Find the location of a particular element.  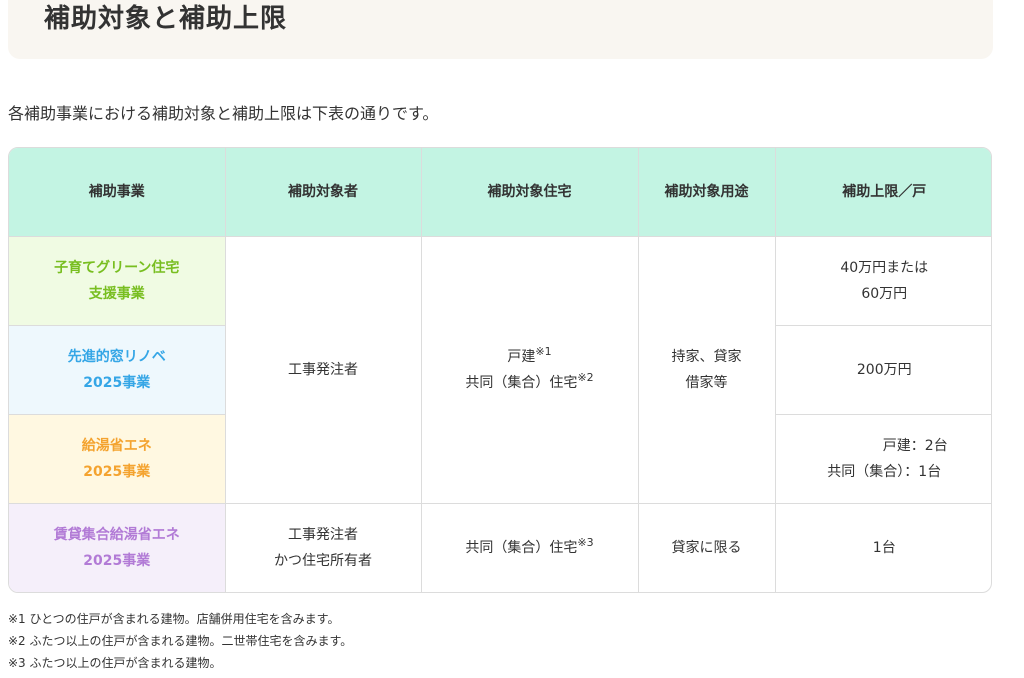

program-name-line2: 支援事業 is located at coordinates (116, 294).